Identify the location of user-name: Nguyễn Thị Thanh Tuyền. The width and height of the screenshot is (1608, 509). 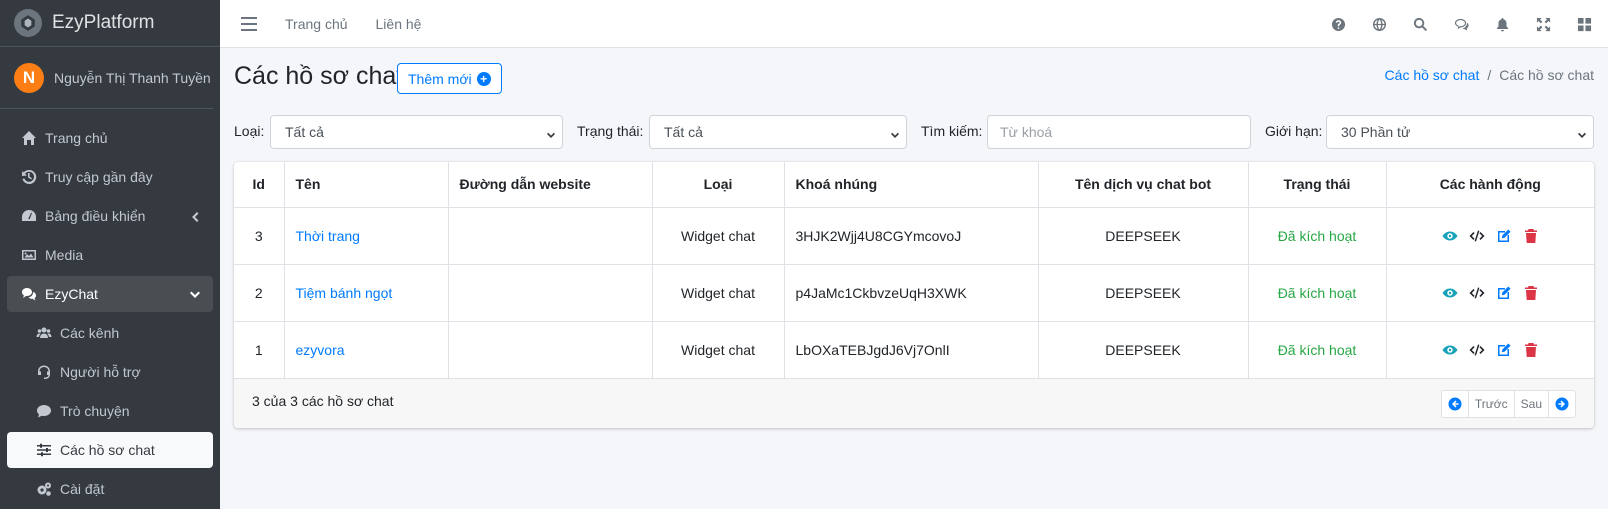
(132, 78).